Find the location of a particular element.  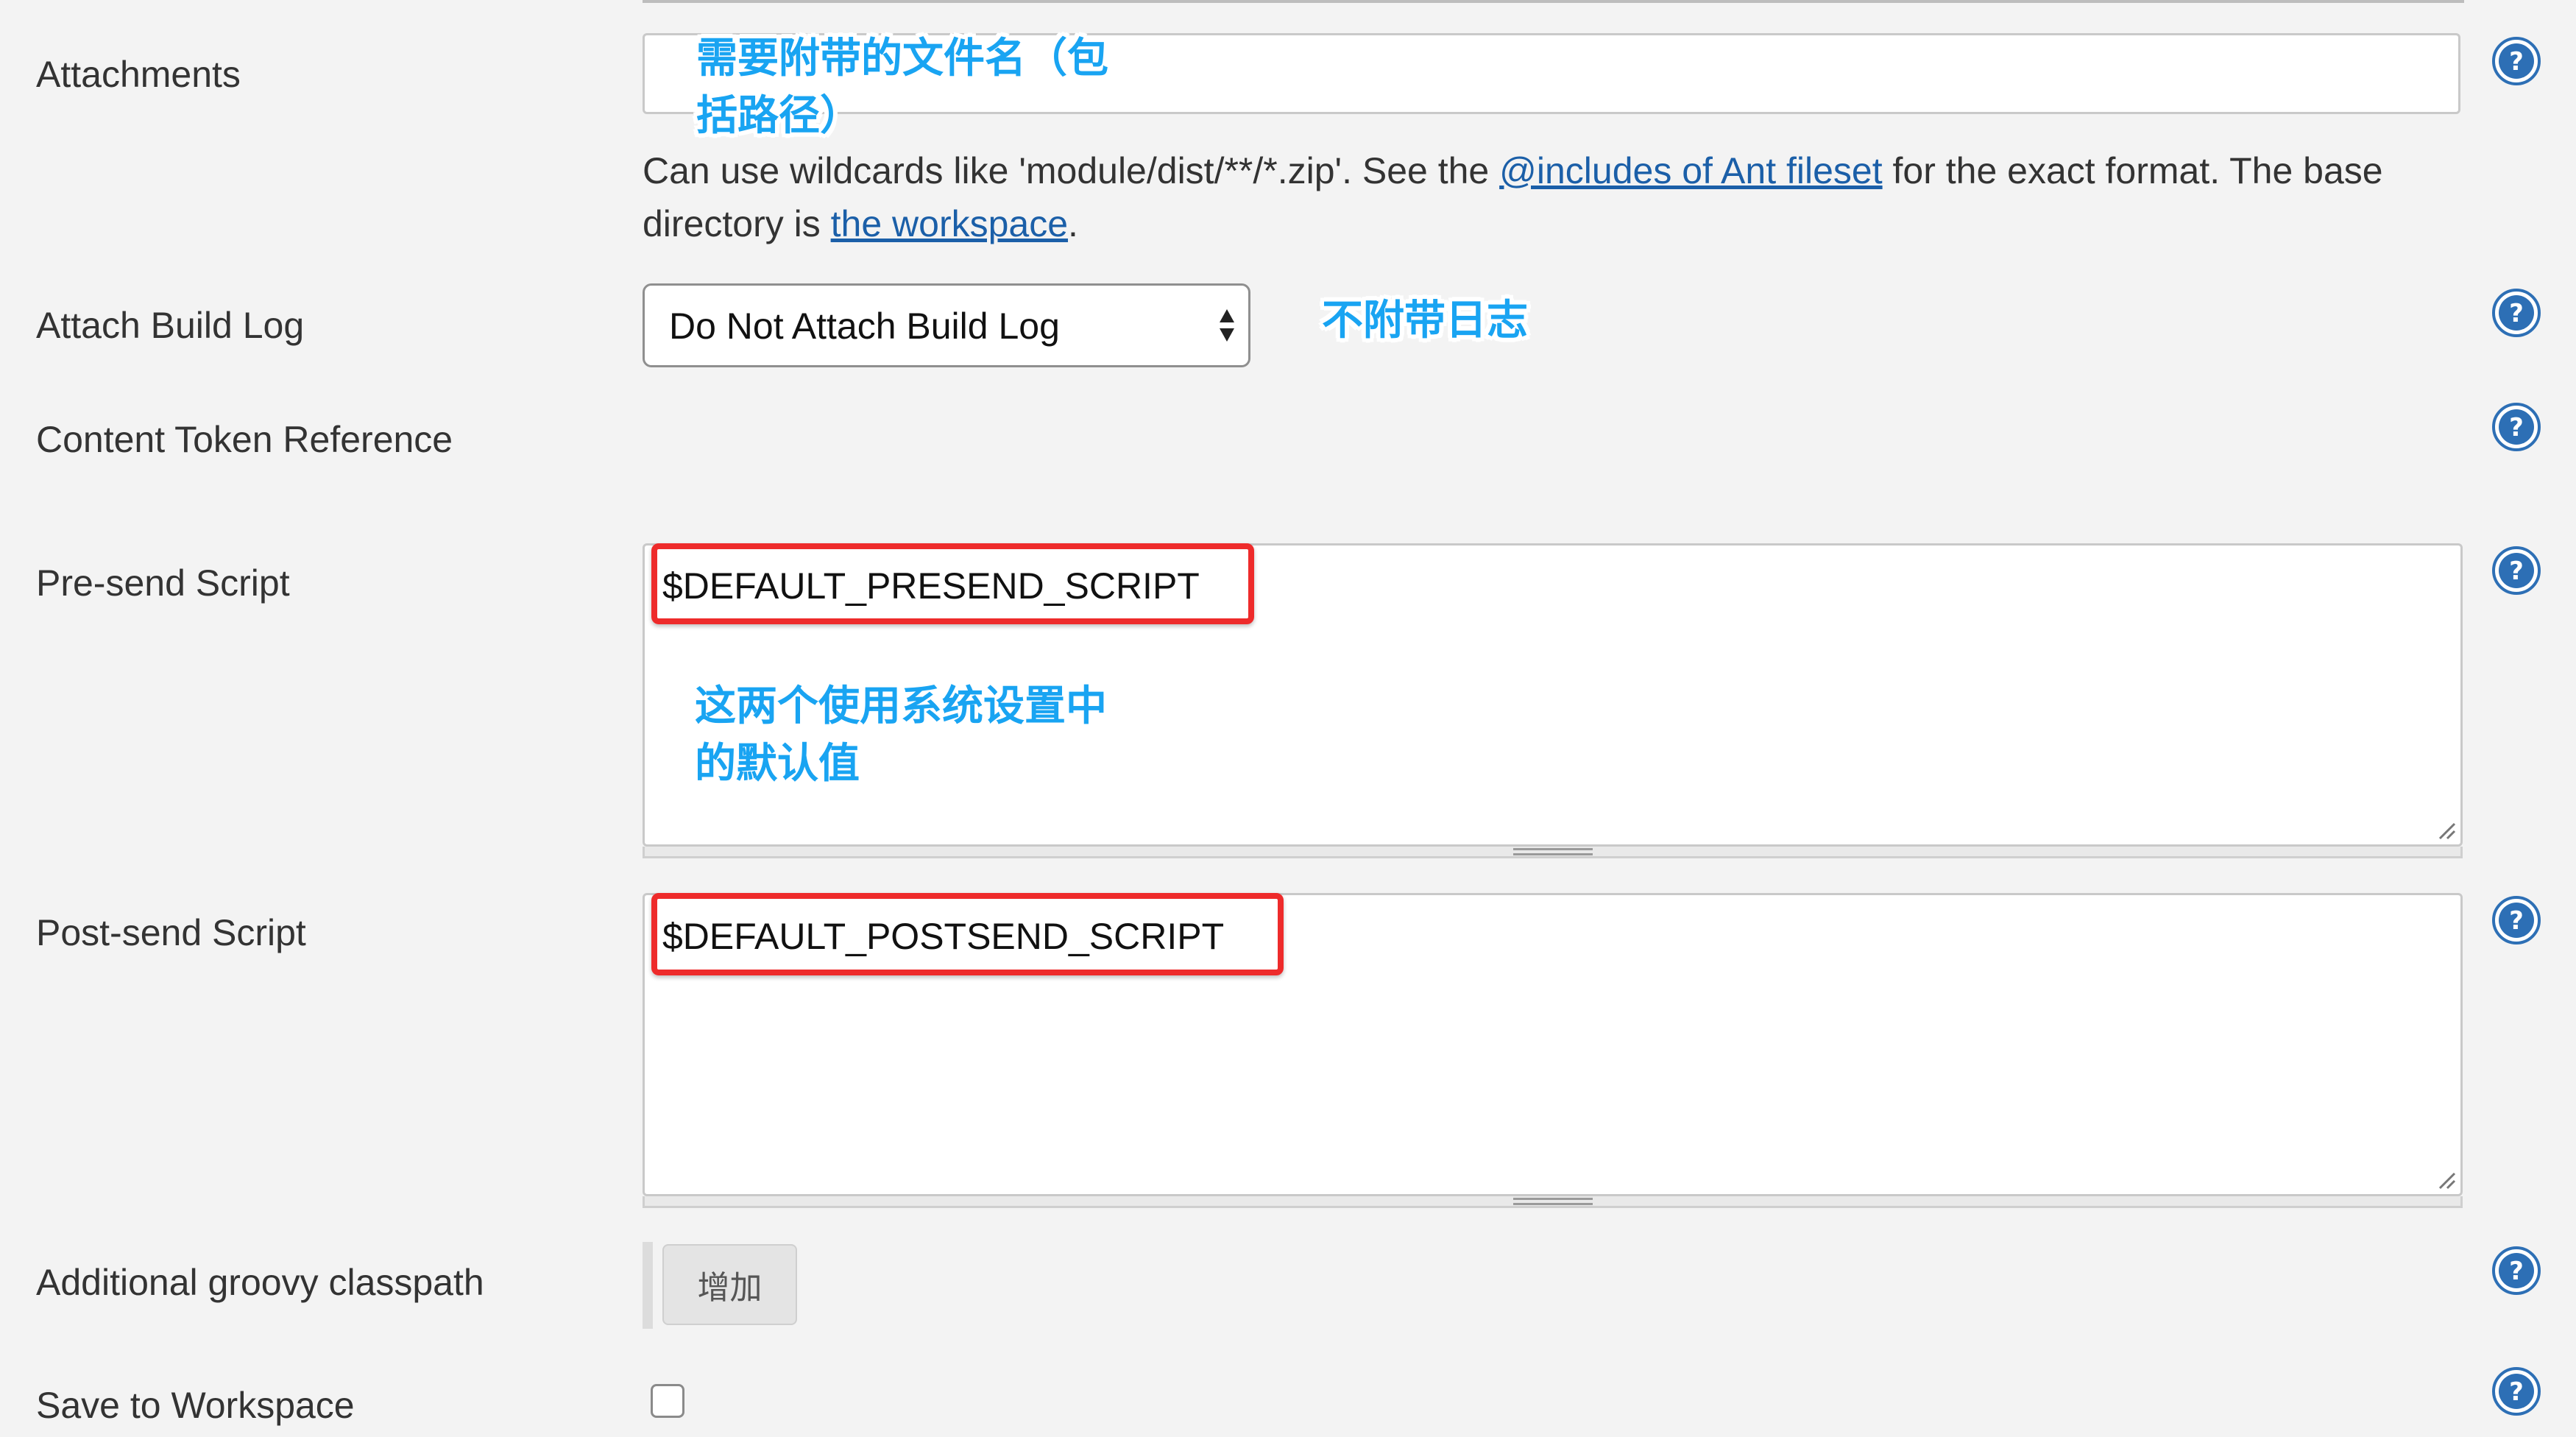

attach-build-log-label: Attach Build Log is located at coordinates (170, 325).